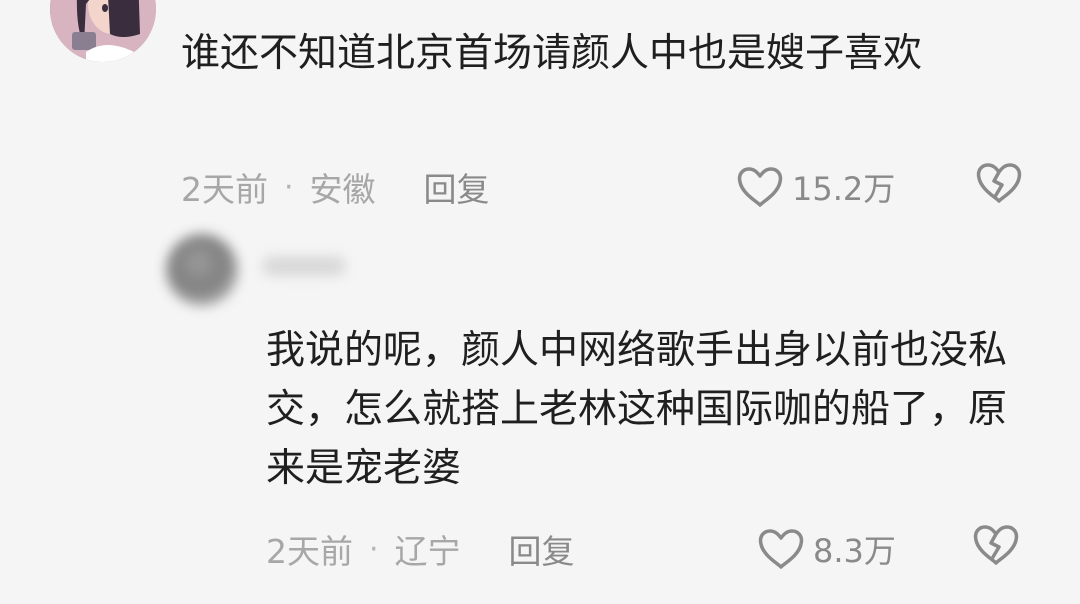 The height and width of the screenshot is (604, 1080). I want to click on like-button: 15.2万, so click(815, 187).